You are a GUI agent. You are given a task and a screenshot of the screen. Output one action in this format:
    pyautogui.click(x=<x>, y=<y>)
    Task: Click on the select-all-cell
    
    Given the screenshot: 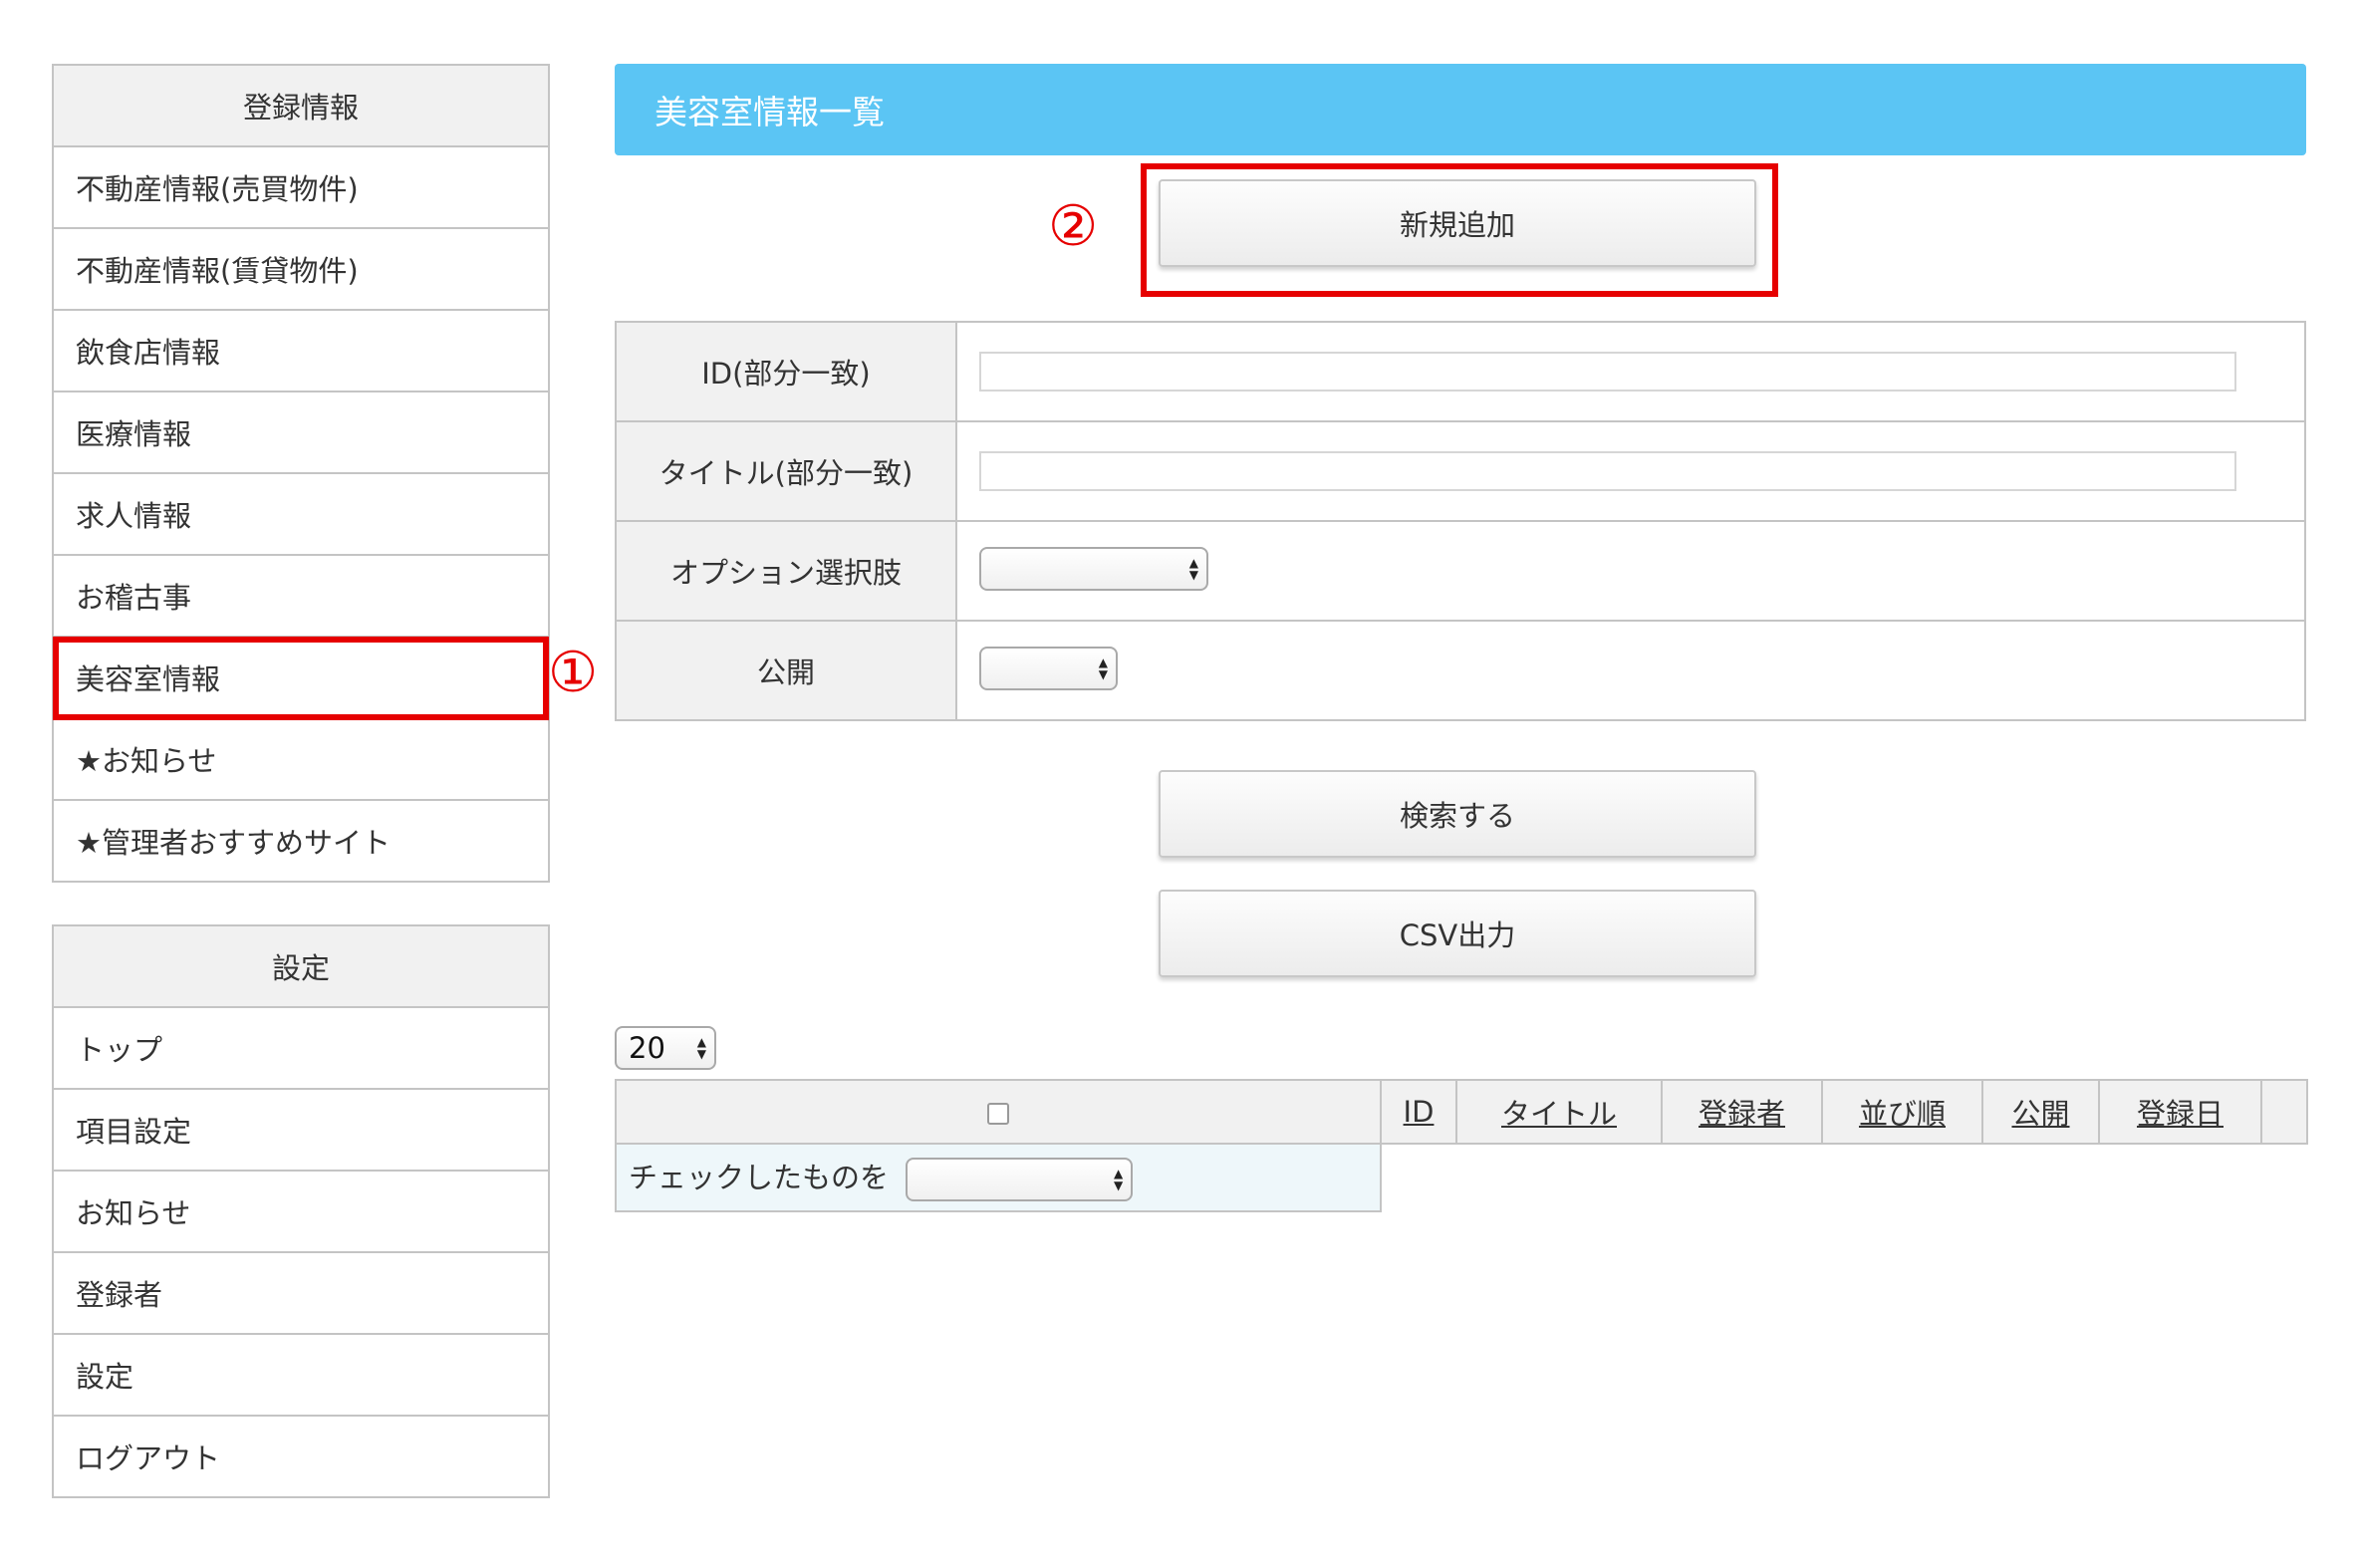 What is the action you would take?
    pyautogui.click(x=998, y=1112)
    